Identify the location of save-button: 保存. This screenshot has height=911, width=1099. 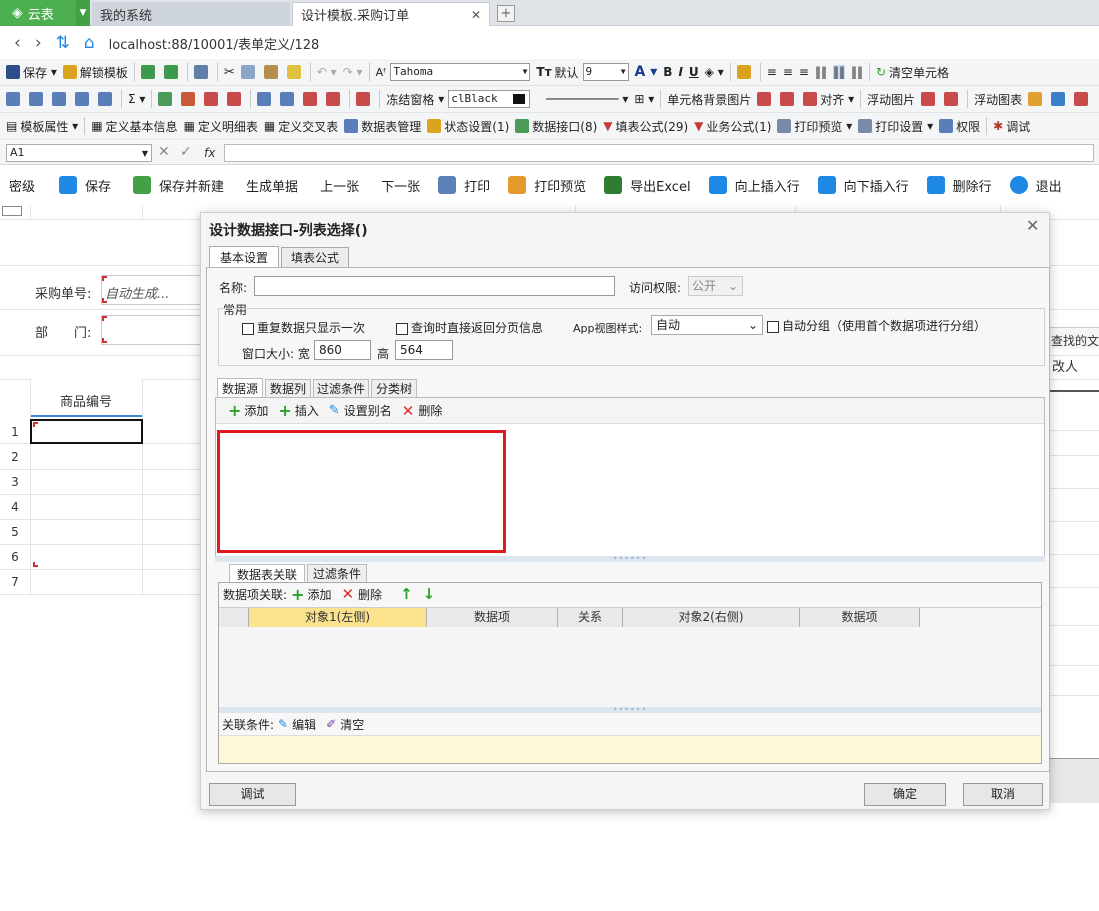
(85, 185).